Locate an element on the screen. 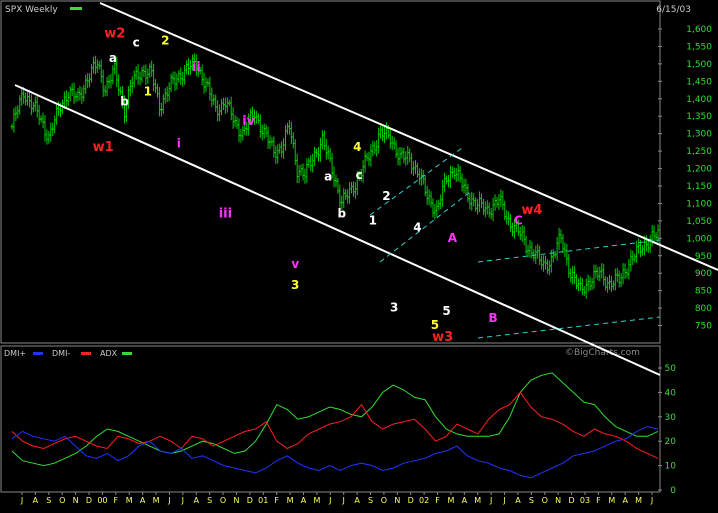 This screenshot has width=718, height=513. dmi-tick-label: 40 is located at coordinates (671, 393).